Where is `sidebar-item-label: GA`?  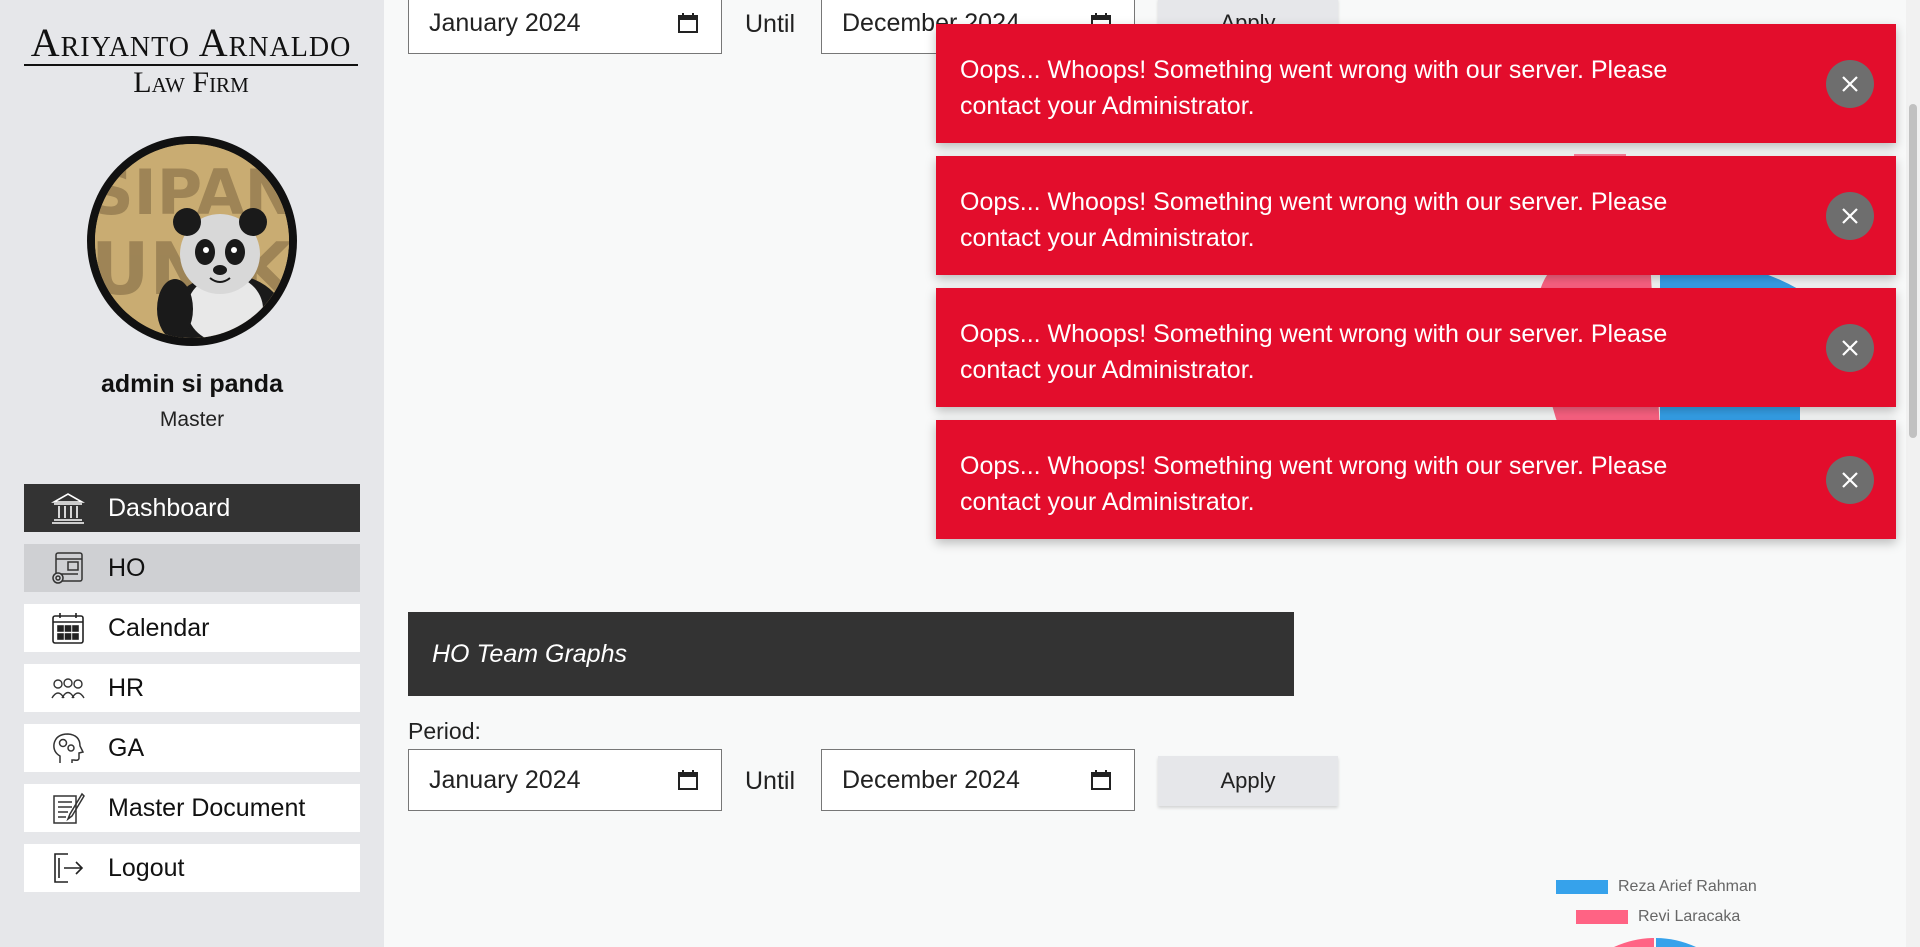
sidebar-item-label: GA is located at coordinates (126, 747).